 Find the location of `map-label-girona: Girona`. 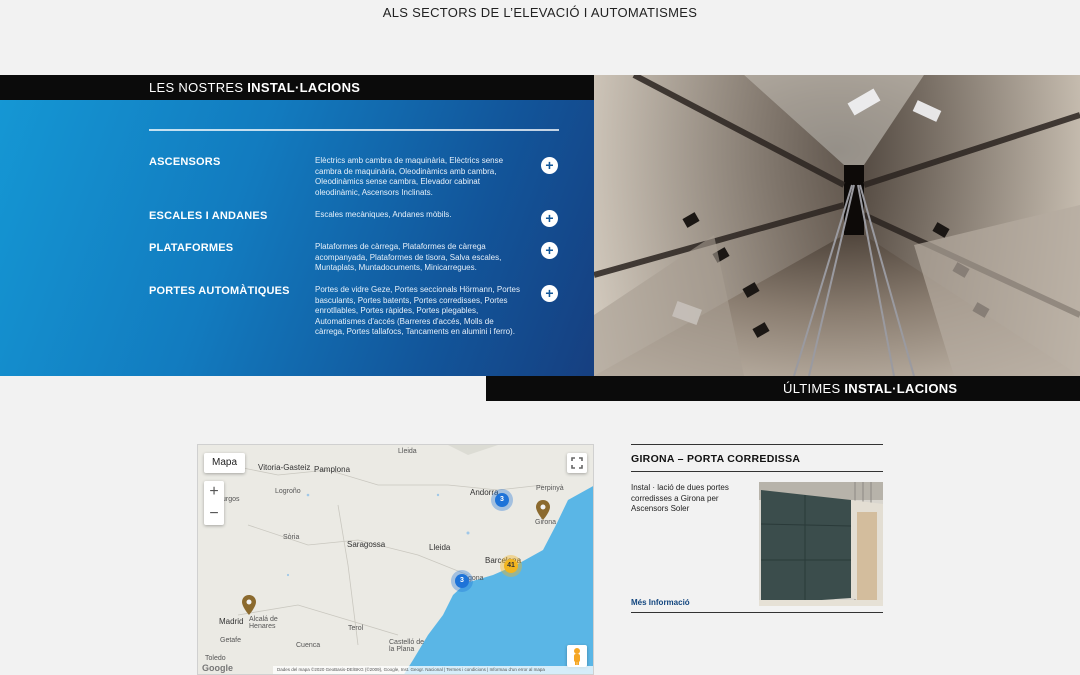

map-label-girona: Girona is located at coordinates (546, 522).